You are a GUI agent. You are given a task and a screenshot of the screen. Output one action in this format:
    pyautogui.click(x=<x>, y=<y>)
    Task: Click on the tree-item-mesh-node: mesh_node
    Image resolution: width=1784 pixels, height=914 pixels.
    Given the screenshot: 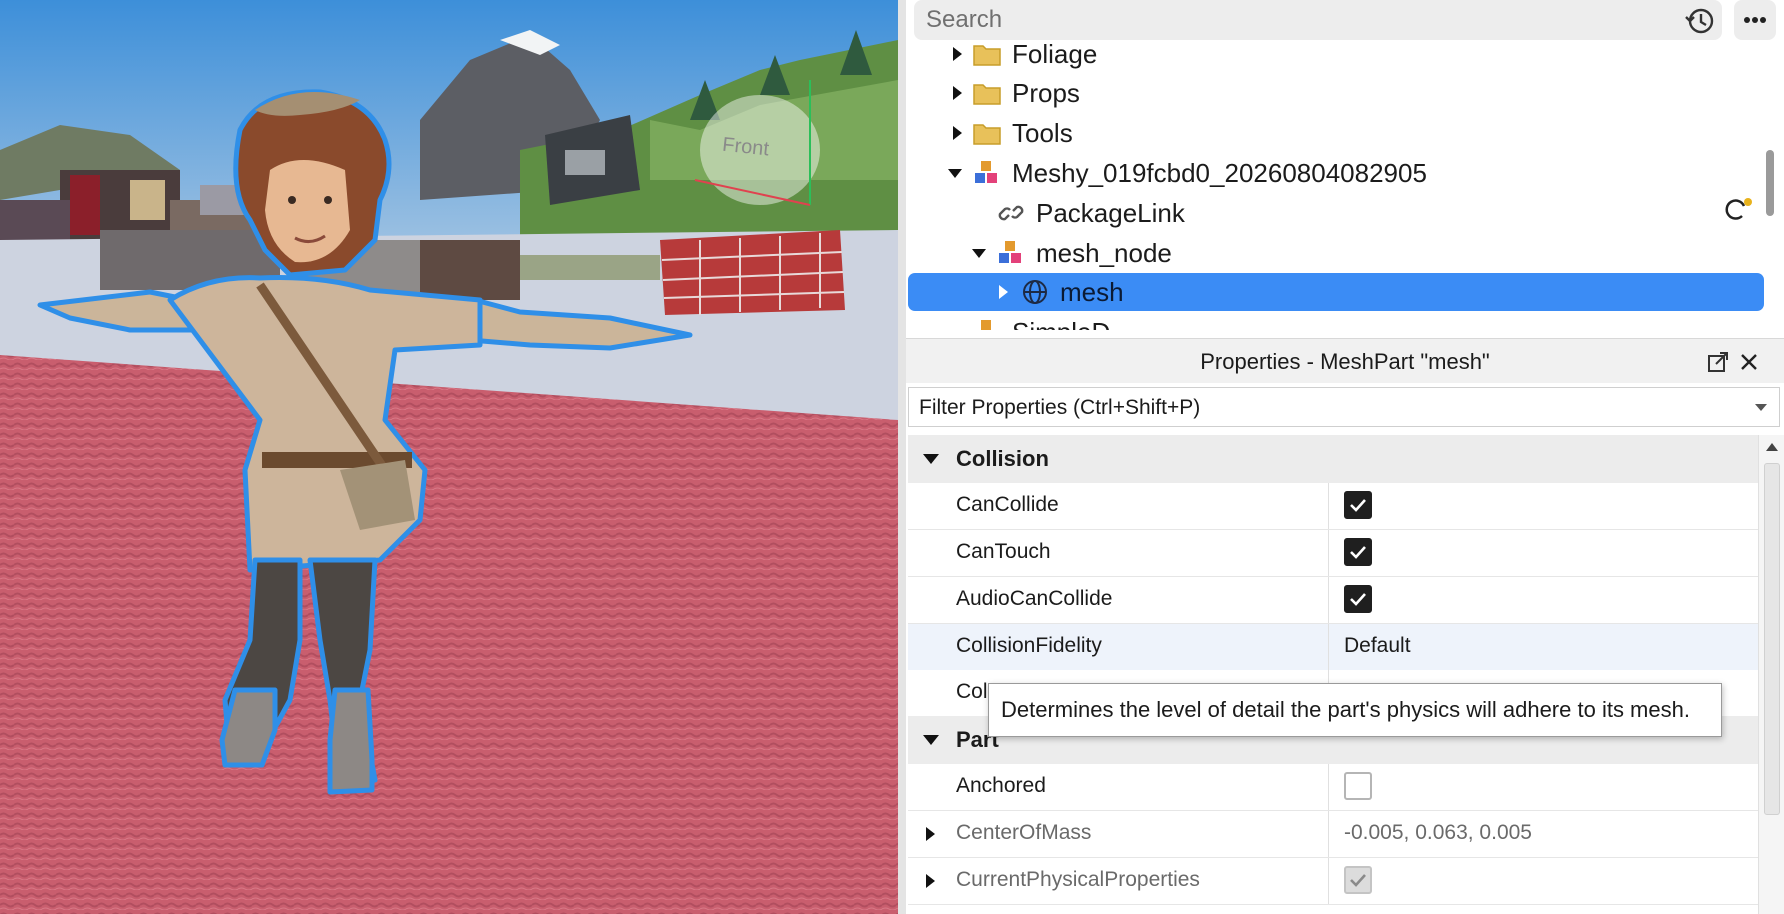 What is the action you would take?
    pyautogui.click(x=1337, y=253)
    